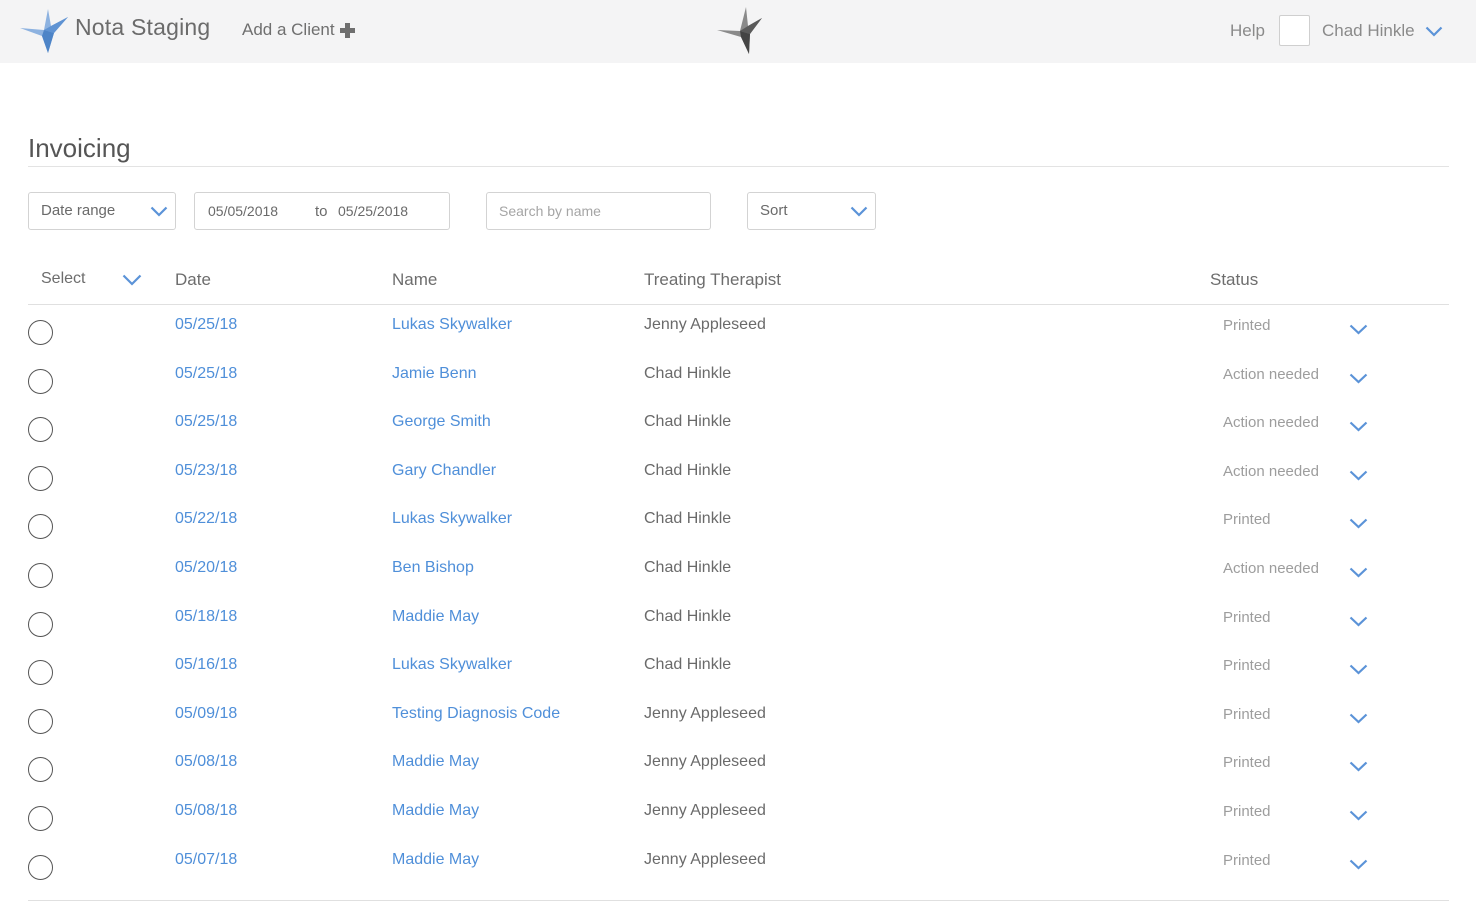 The image size is (1479, 913). What do you see at coordinates (444, 471) in the screenshot?
I see `row-client-name-link: Gary Chandler` at bounding box center [444, 471].